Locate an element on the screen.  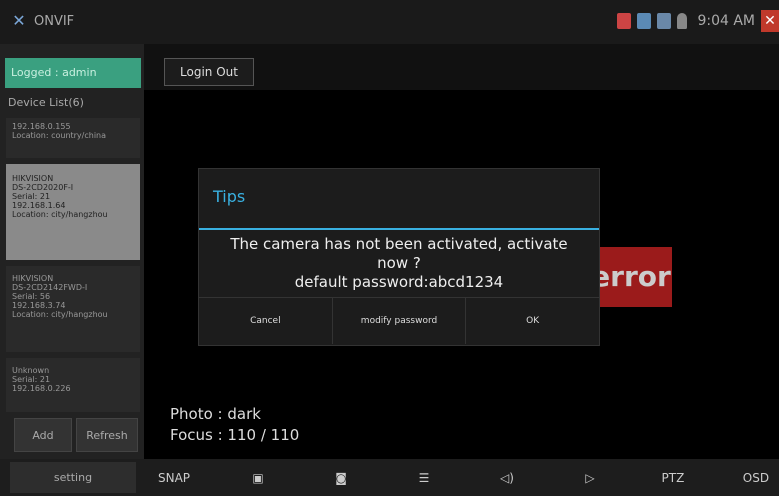
modify-password-button: modify password is located at coordinates (400, 321).